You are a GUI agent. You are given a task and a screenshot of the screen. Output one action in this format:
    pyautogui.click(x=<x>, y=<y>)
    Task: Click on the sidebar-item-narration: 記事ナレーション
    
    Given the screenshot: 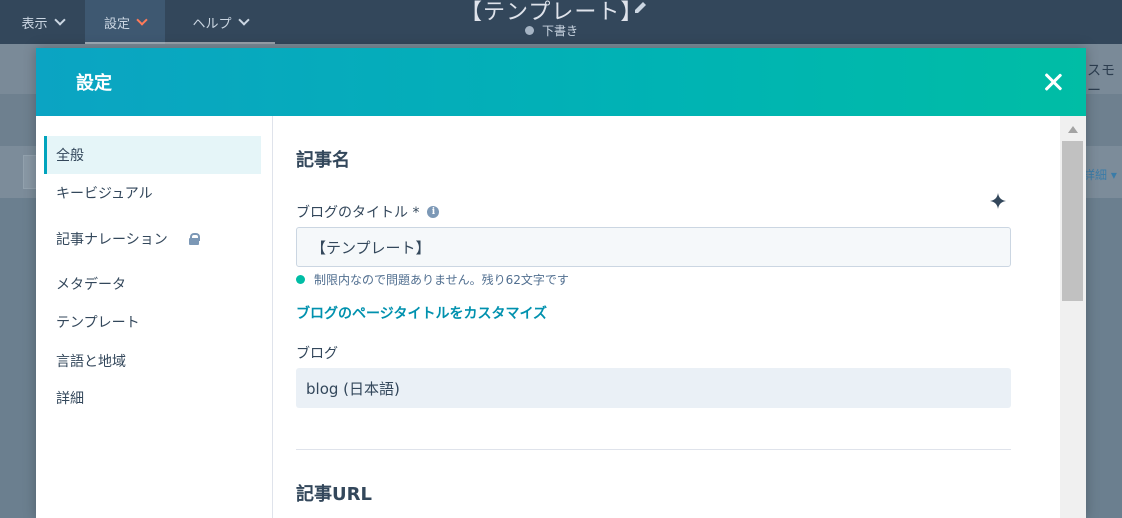 What is the action you would take?
    pyautogui.click(x=152, y=239)
    